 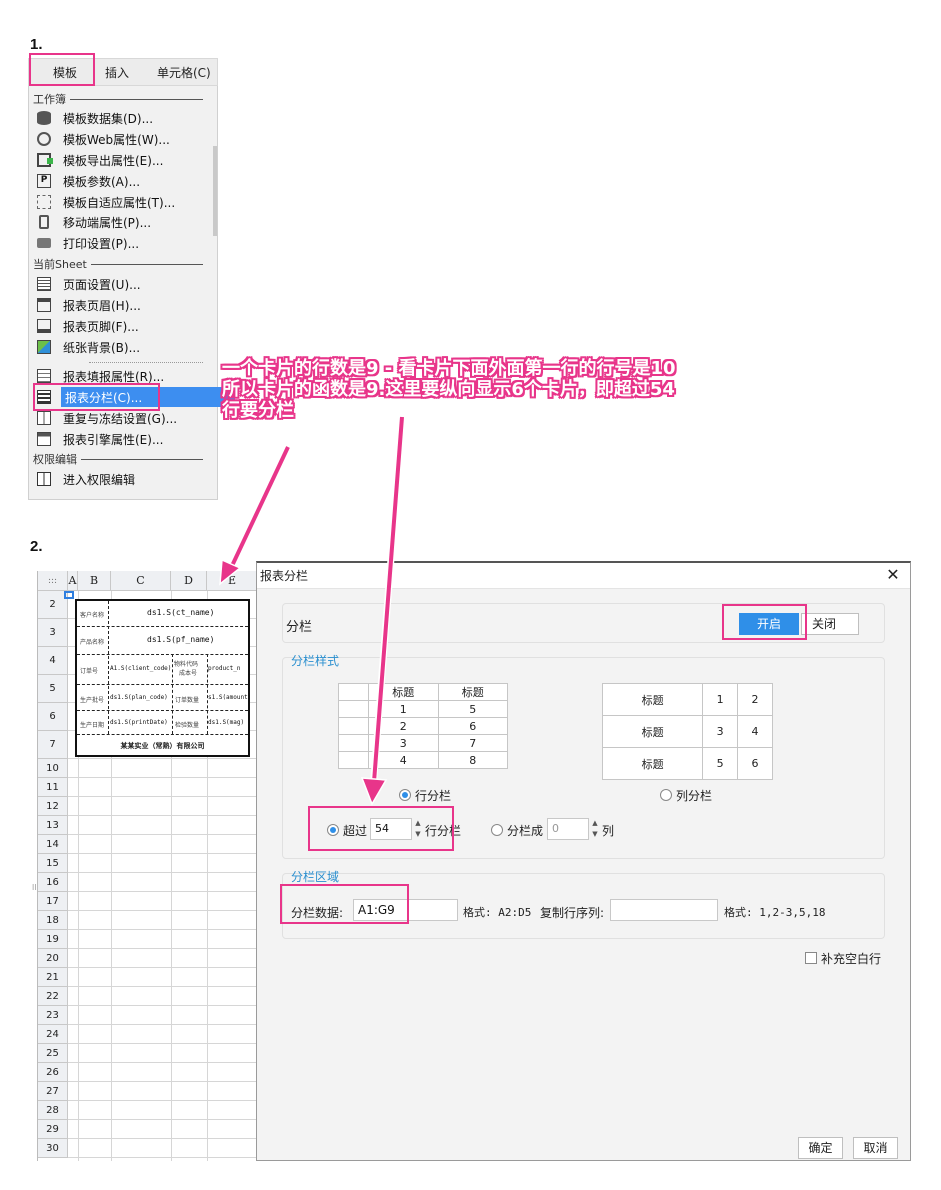 What do you see at coordinates (181, 639) in the screenshot?
I see `card-value: ds1.S(pf_name)` at bounding box center [181, 639].